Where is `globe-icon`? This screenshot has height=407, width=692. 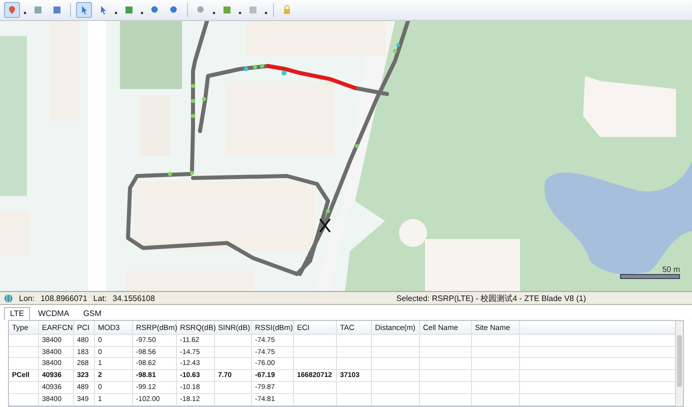
globe-icon is located at coordinates (8, 298).